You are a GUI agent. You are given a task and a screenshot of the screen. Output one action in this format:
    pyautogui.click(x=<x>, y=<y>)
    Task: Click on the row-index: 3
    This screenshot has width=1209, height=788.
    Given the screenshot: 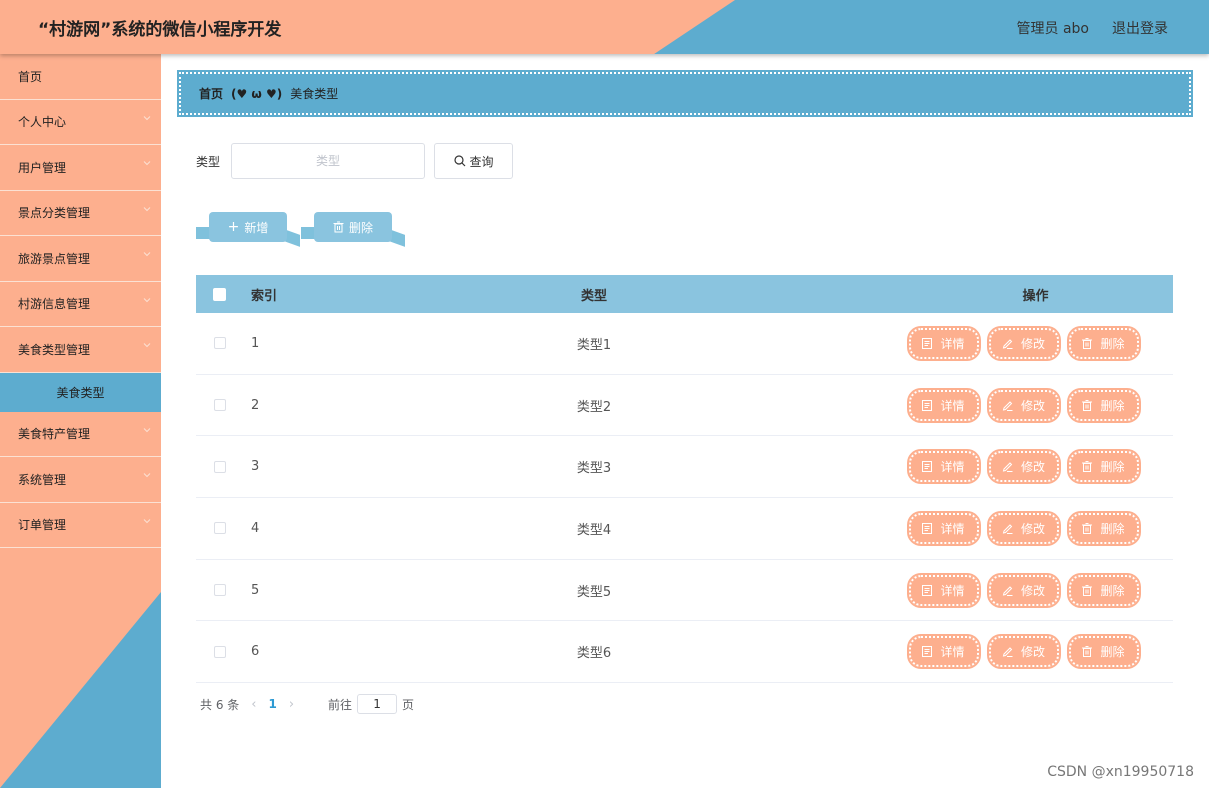 What is the action you would take?
    pyautogui.click(x=255, y=467)
    